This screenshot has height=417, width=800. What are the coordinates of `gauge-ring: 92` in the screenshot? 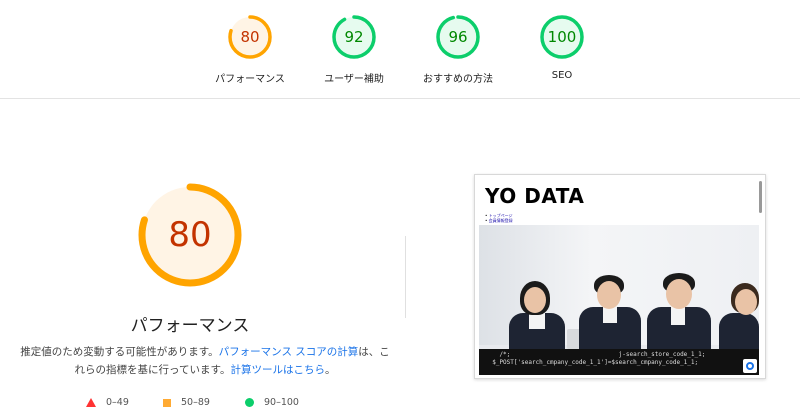 It's located at (354, 37).